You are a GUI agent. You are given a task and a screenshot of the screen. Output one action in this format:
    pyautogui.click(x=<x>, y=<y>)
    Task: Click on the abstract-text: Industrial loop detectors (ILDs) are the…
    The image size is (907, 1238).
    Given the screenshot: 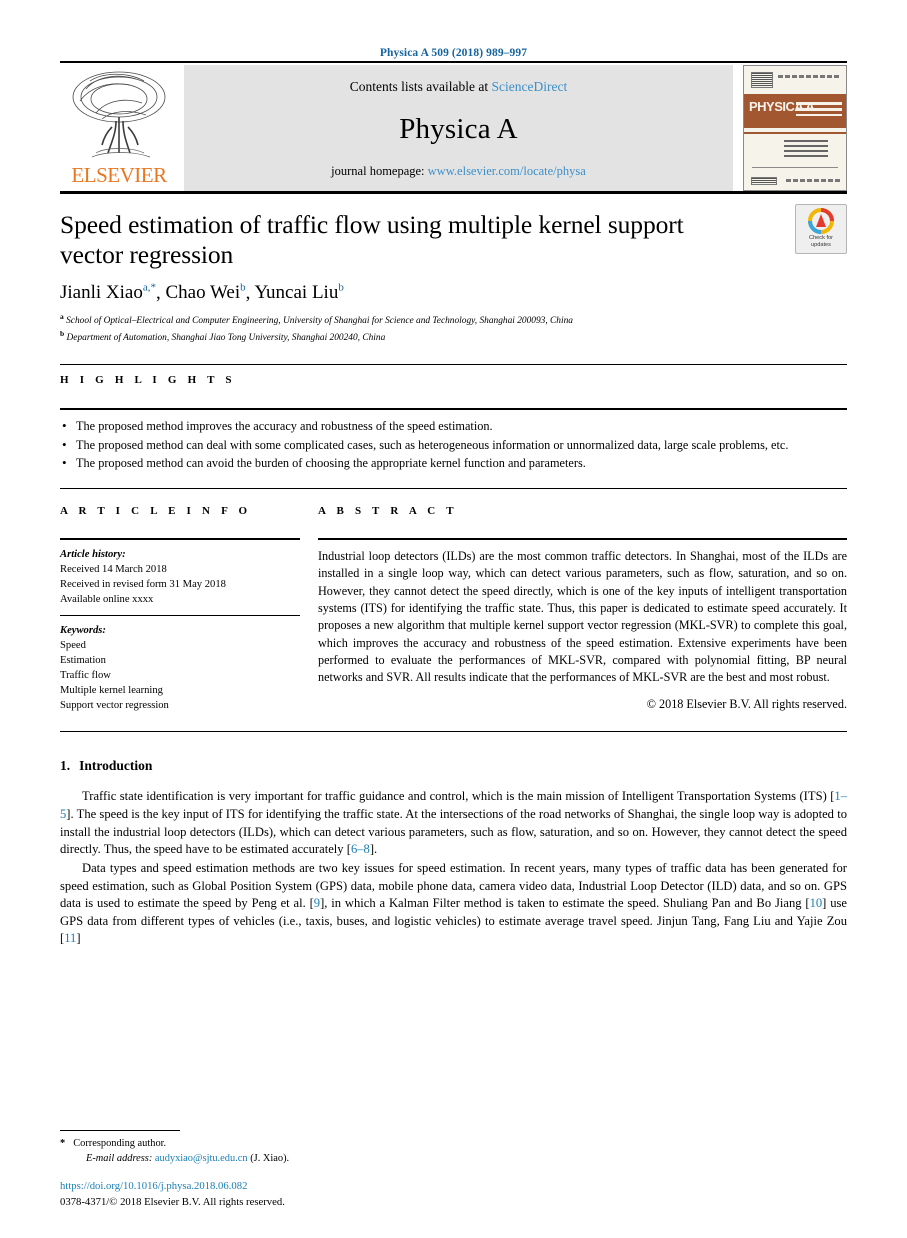 What is the action you would take?
    pyautogui.click(x=582, y=617)
    